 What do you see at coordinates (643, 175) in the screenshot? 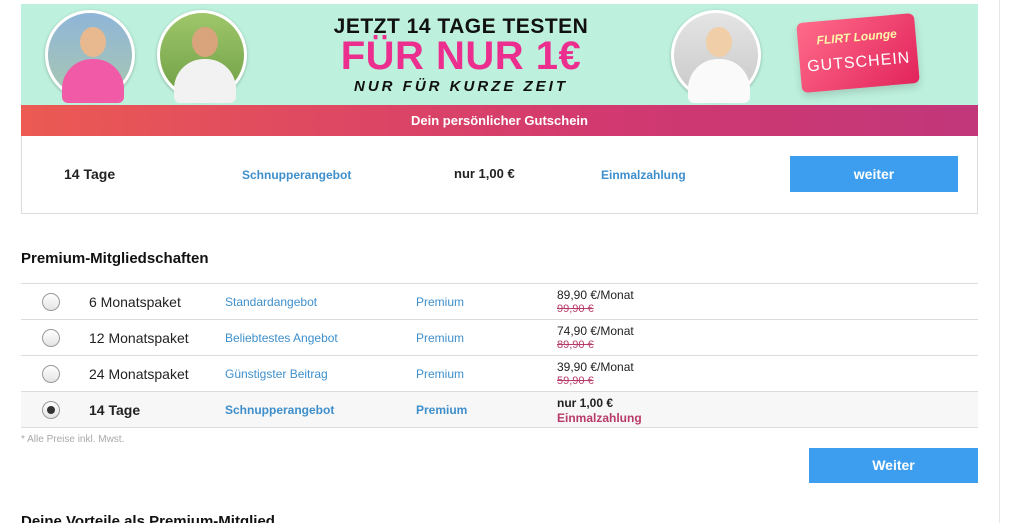
I see `offer-payment-type: Einmalzahlung` at bounding box center [643, 175].